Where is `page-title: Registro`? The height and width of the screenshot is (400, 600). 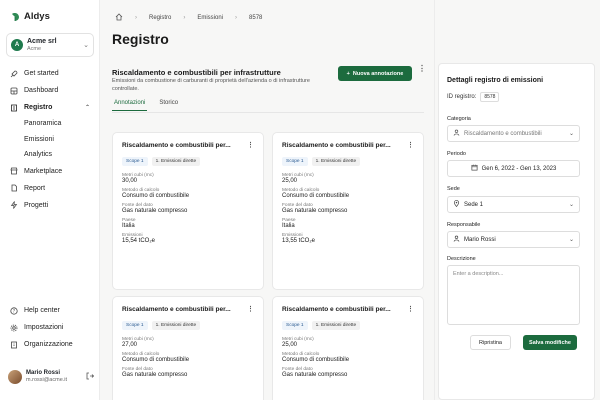
page-title: Registro is located at coordinates (140, 39).